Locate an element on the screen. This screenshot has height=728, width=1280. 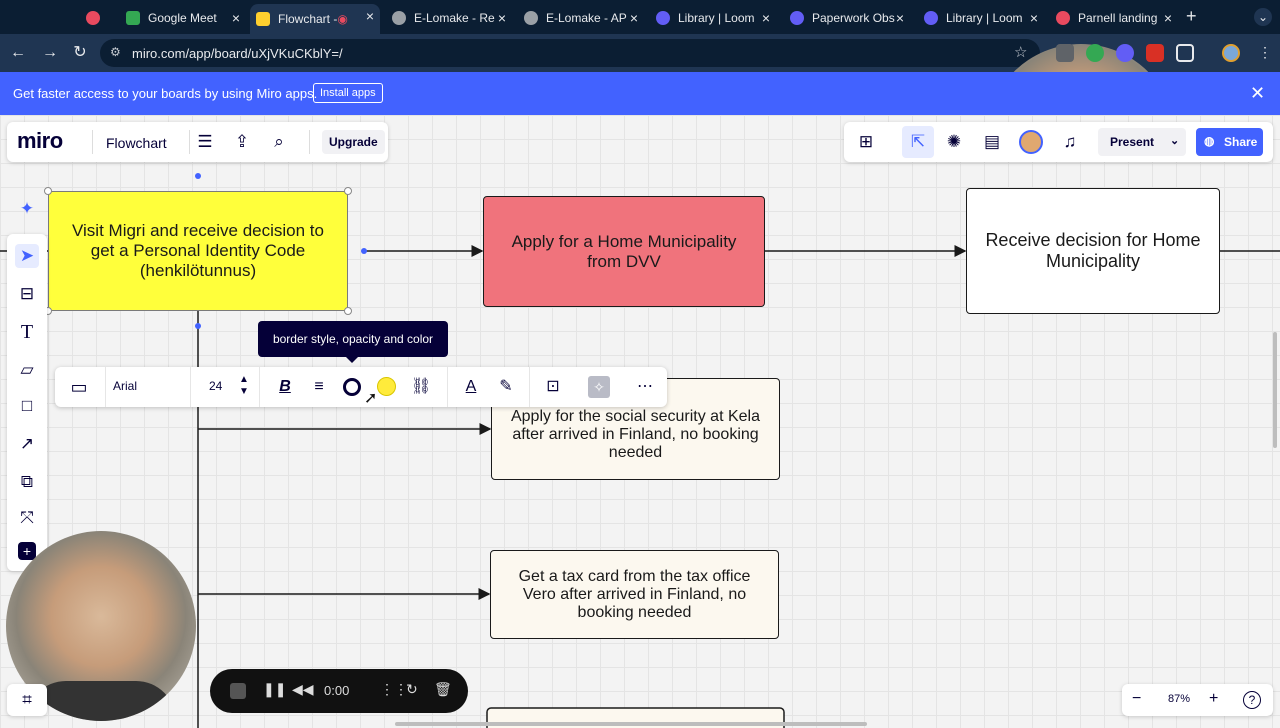
reactions-icon: ✺ is located at coordinates (954, 142).